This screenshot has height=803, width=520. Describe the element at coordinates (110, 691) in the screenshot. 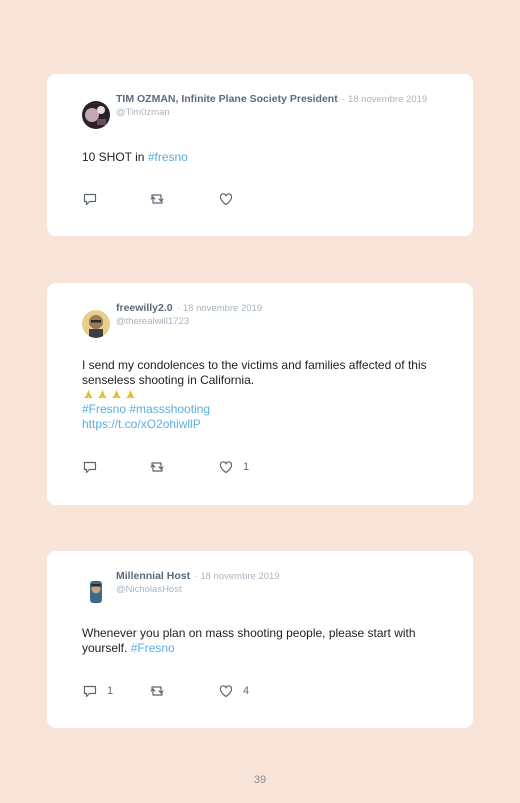

I see `reply-count: 1` at that location.